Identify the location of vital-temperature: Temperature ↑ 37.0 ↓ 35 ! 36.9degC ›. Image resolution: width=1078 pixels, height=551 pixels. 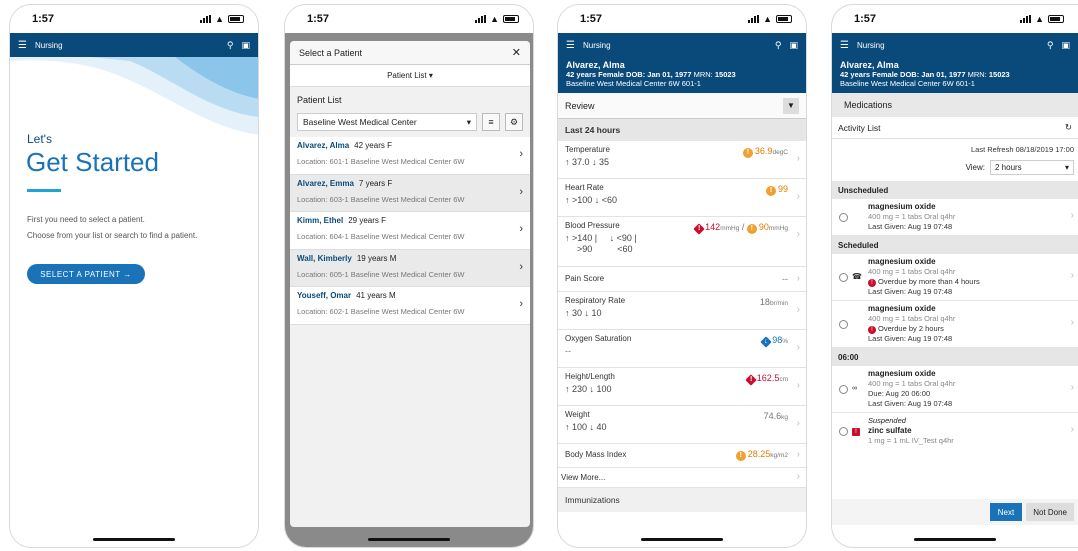
(682, 160).